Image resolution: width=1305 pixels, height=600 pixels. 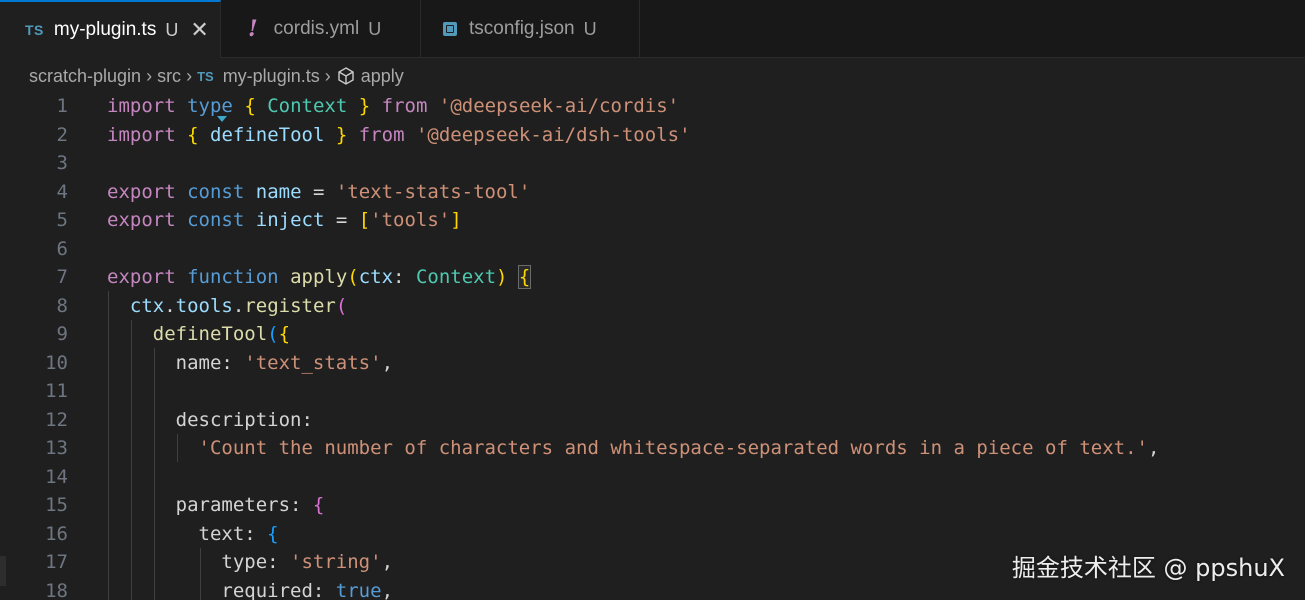 I want to click on tab-my-plugin-ts: TS my-plugin.ts U ✕, so click(x=110, y=29).